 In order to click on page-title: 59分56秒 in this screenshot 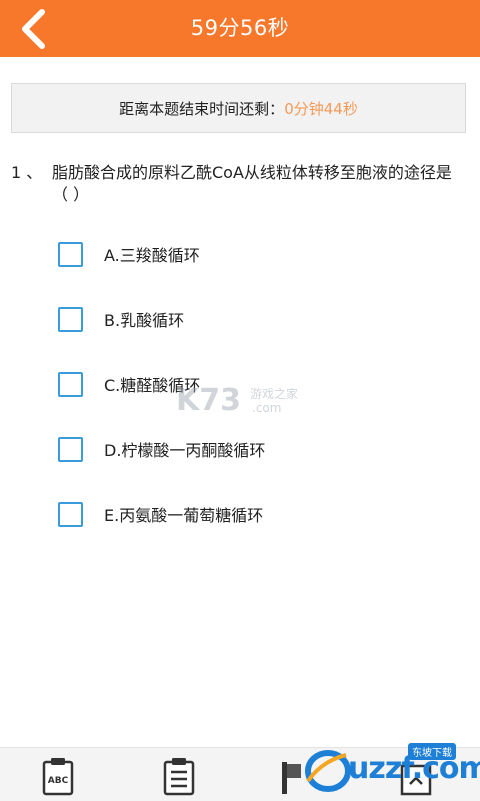, I will do `click(240, 28)`.